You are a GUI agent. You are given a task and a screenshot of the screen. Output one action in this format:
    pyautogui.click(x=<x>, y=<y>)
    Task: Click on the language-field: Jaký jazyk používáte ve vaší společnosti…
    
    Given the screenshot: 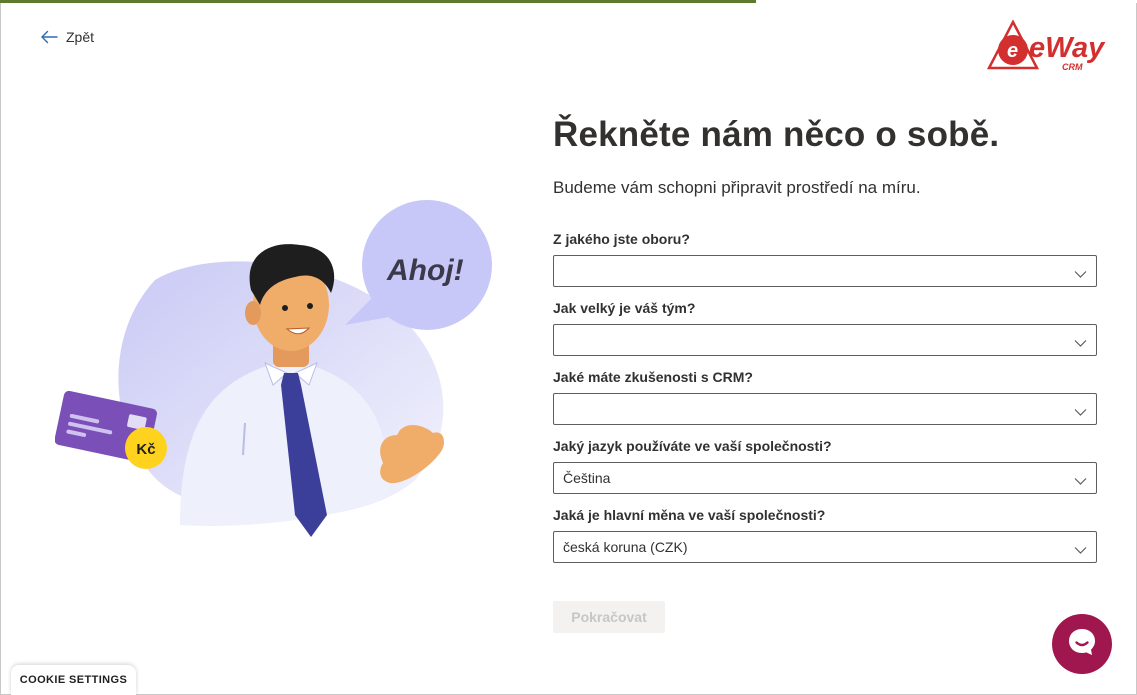 What is the action you would take?
    pyautogui.click(x=825, y=465)
    